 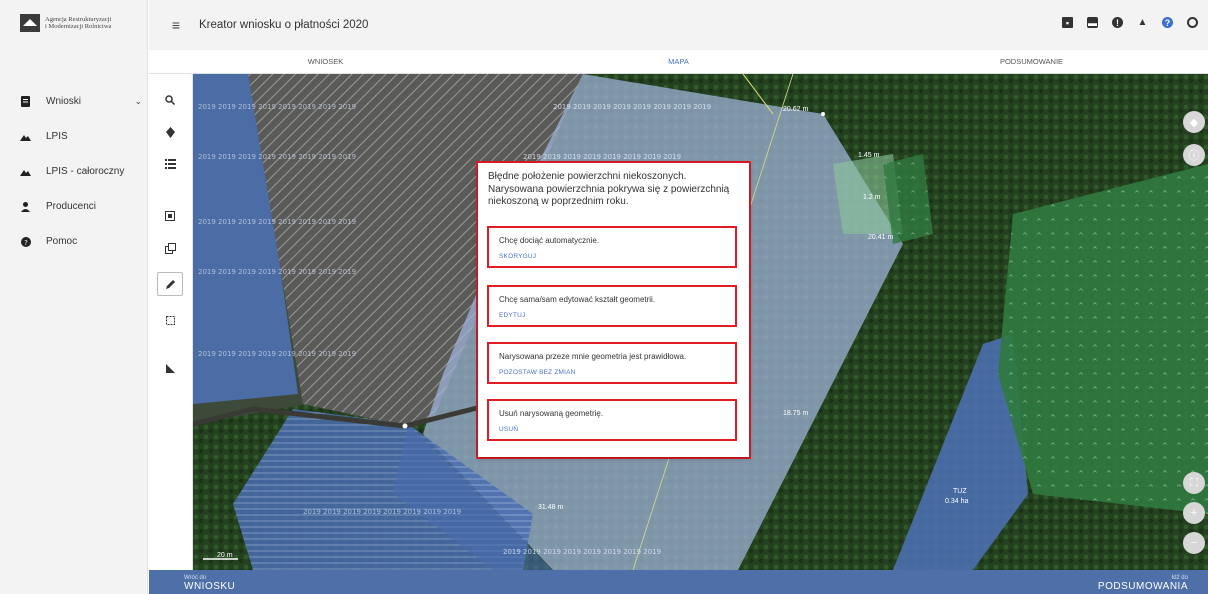 What do you see at coordinates (74, 136) in the screenshot?
I see `sidebar-item-lpis: LPIS` at bounding box center [74, 136].